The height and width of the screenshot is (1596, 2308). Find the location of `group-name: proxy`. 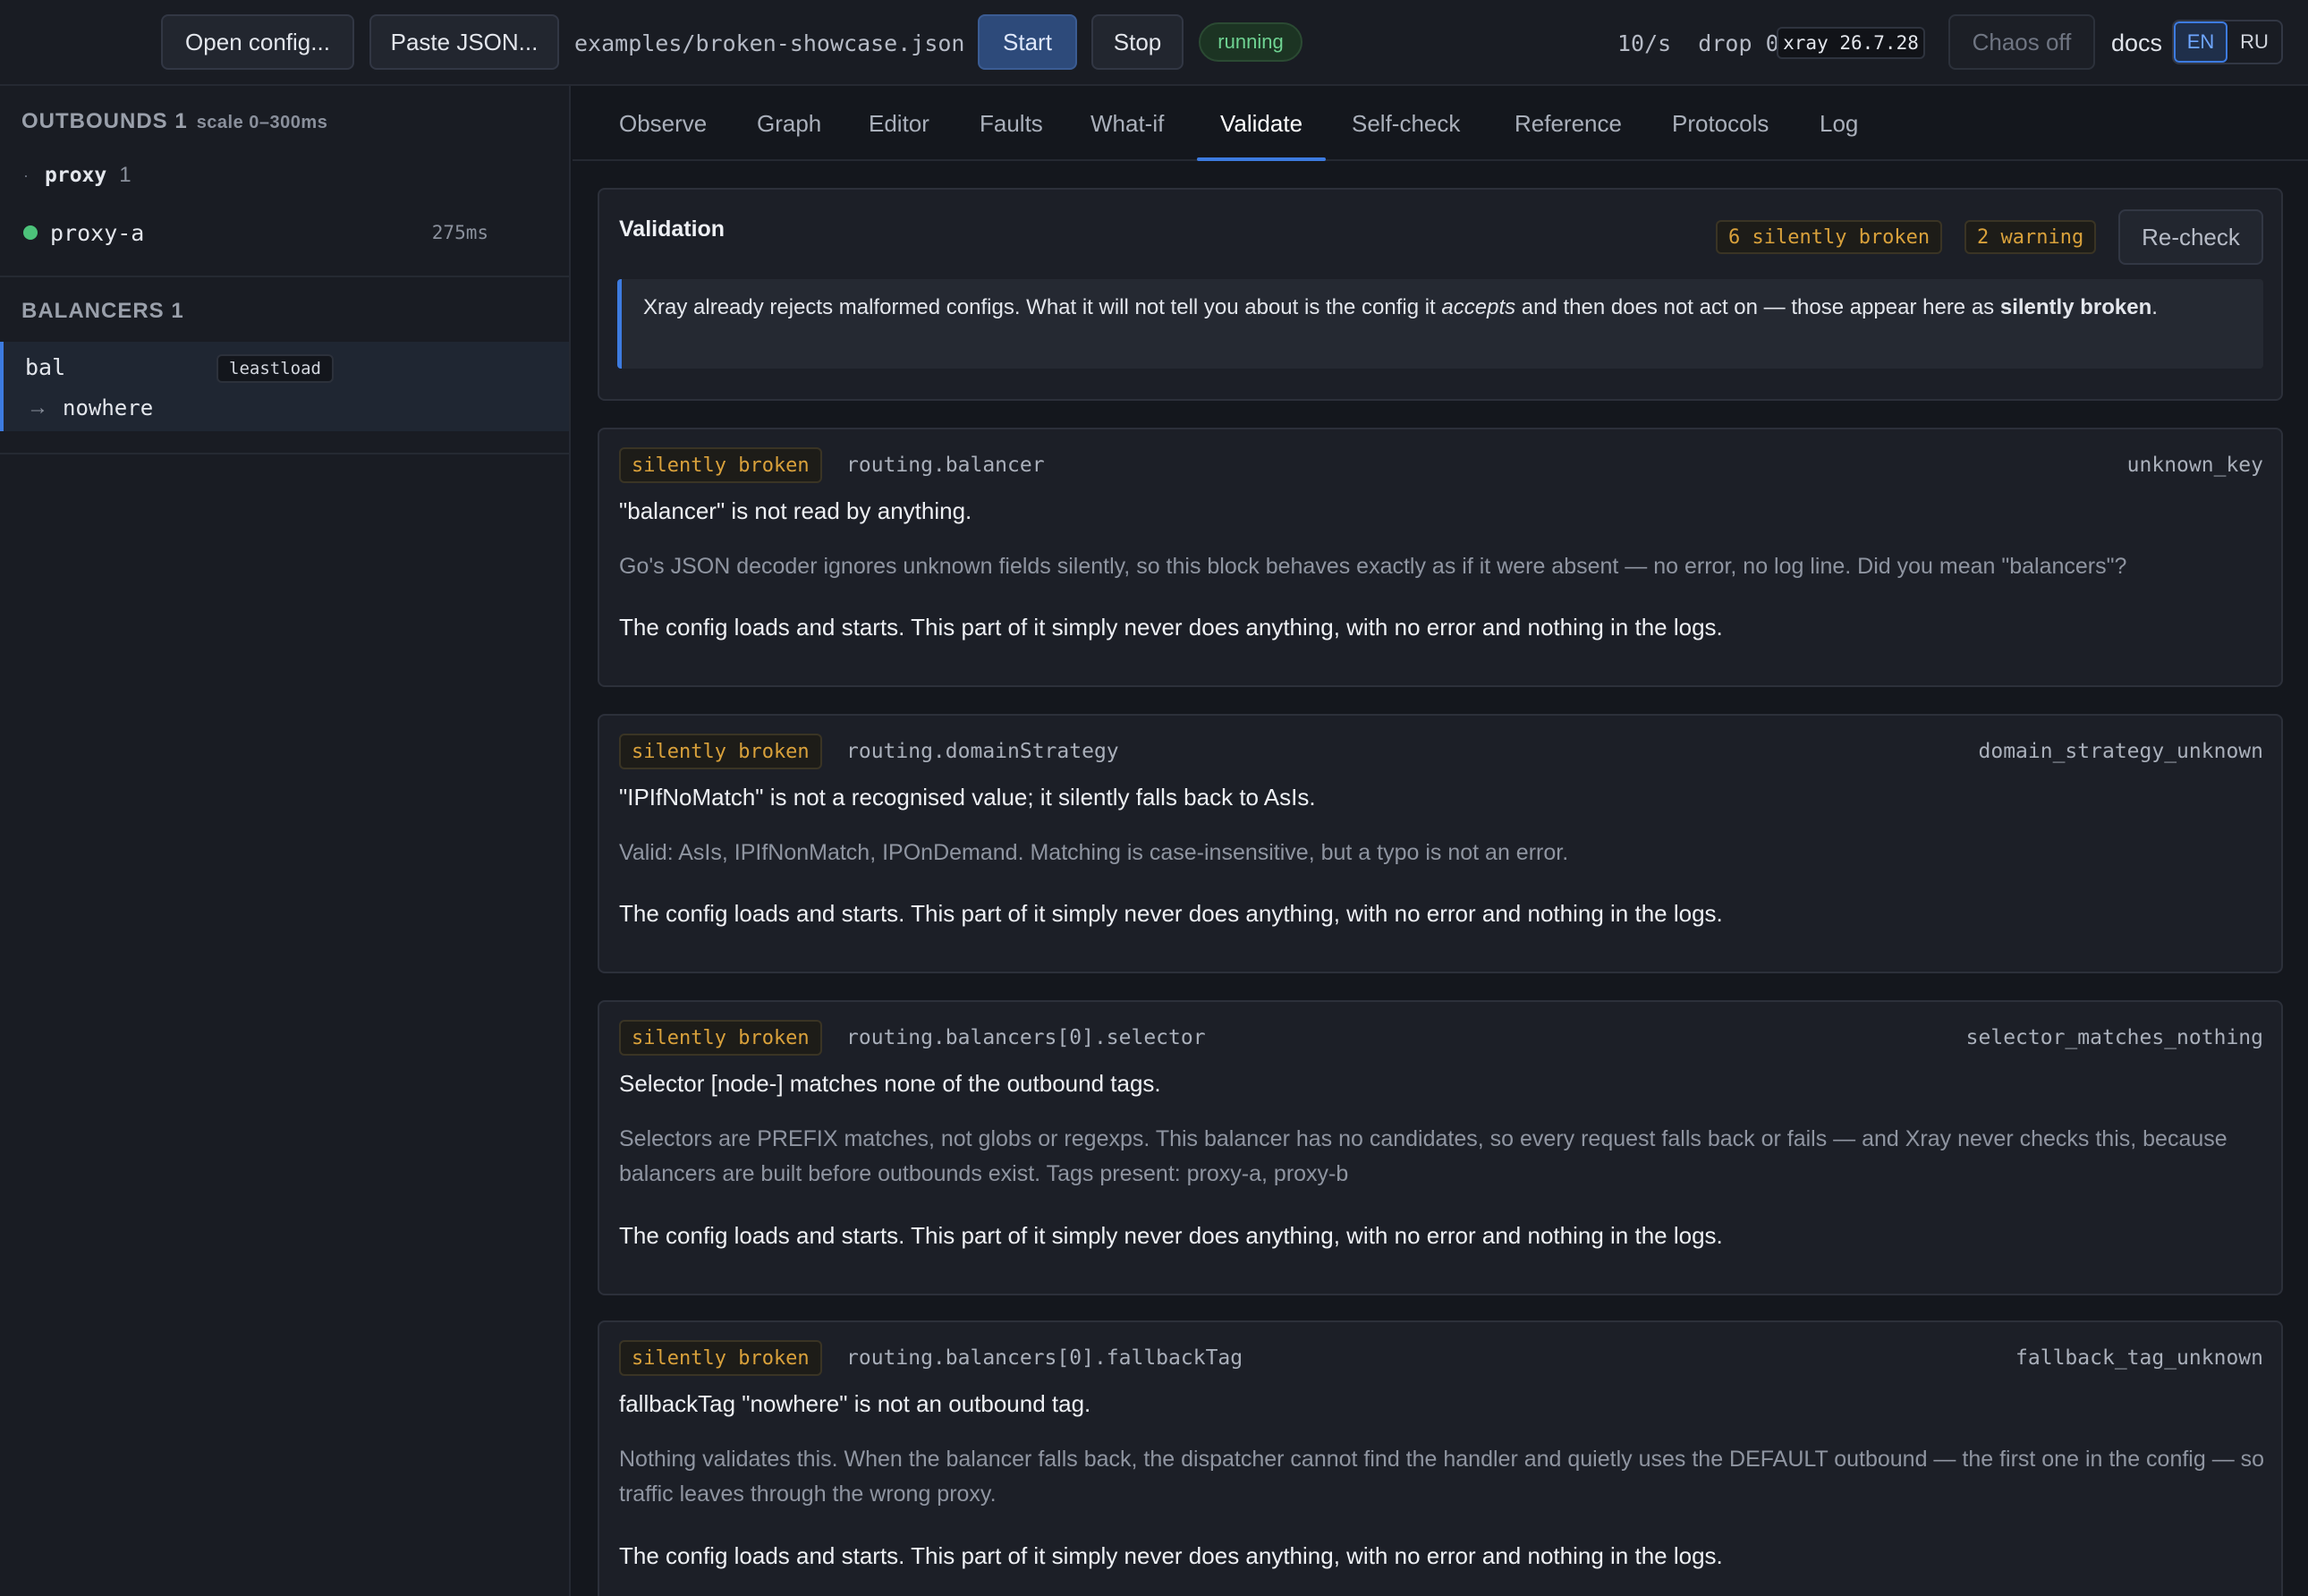

group-name: proxy is located at coordinates (76, 176).